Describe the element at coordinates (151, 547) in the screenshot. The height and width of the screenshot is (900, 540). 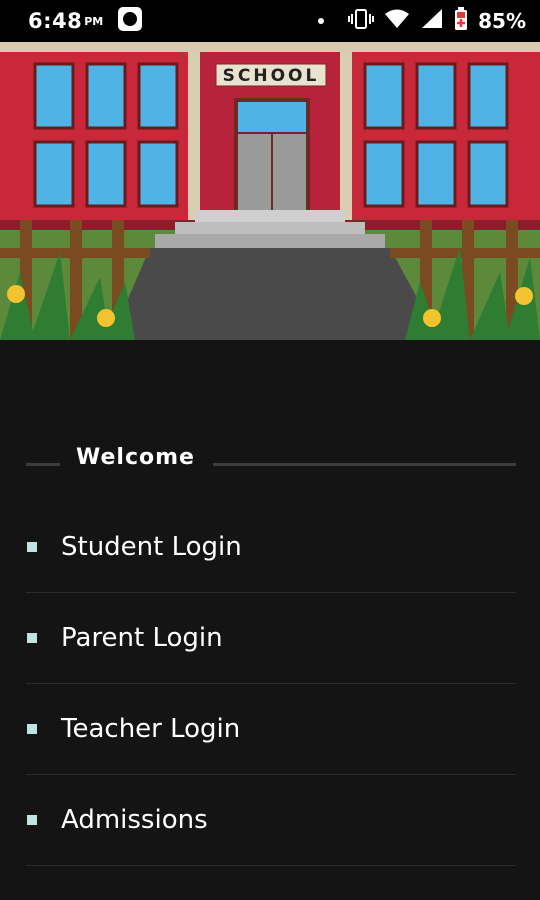
I see `student-login-label: Student Login` at that location.